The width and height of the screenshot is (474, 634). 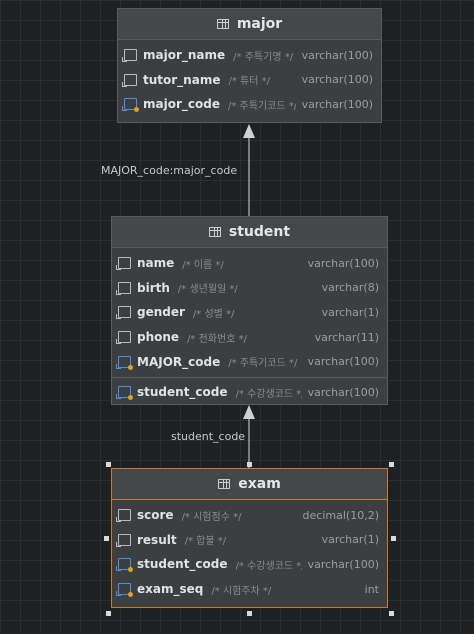 I want to click on column-type: int, so click(x=371, y=589).